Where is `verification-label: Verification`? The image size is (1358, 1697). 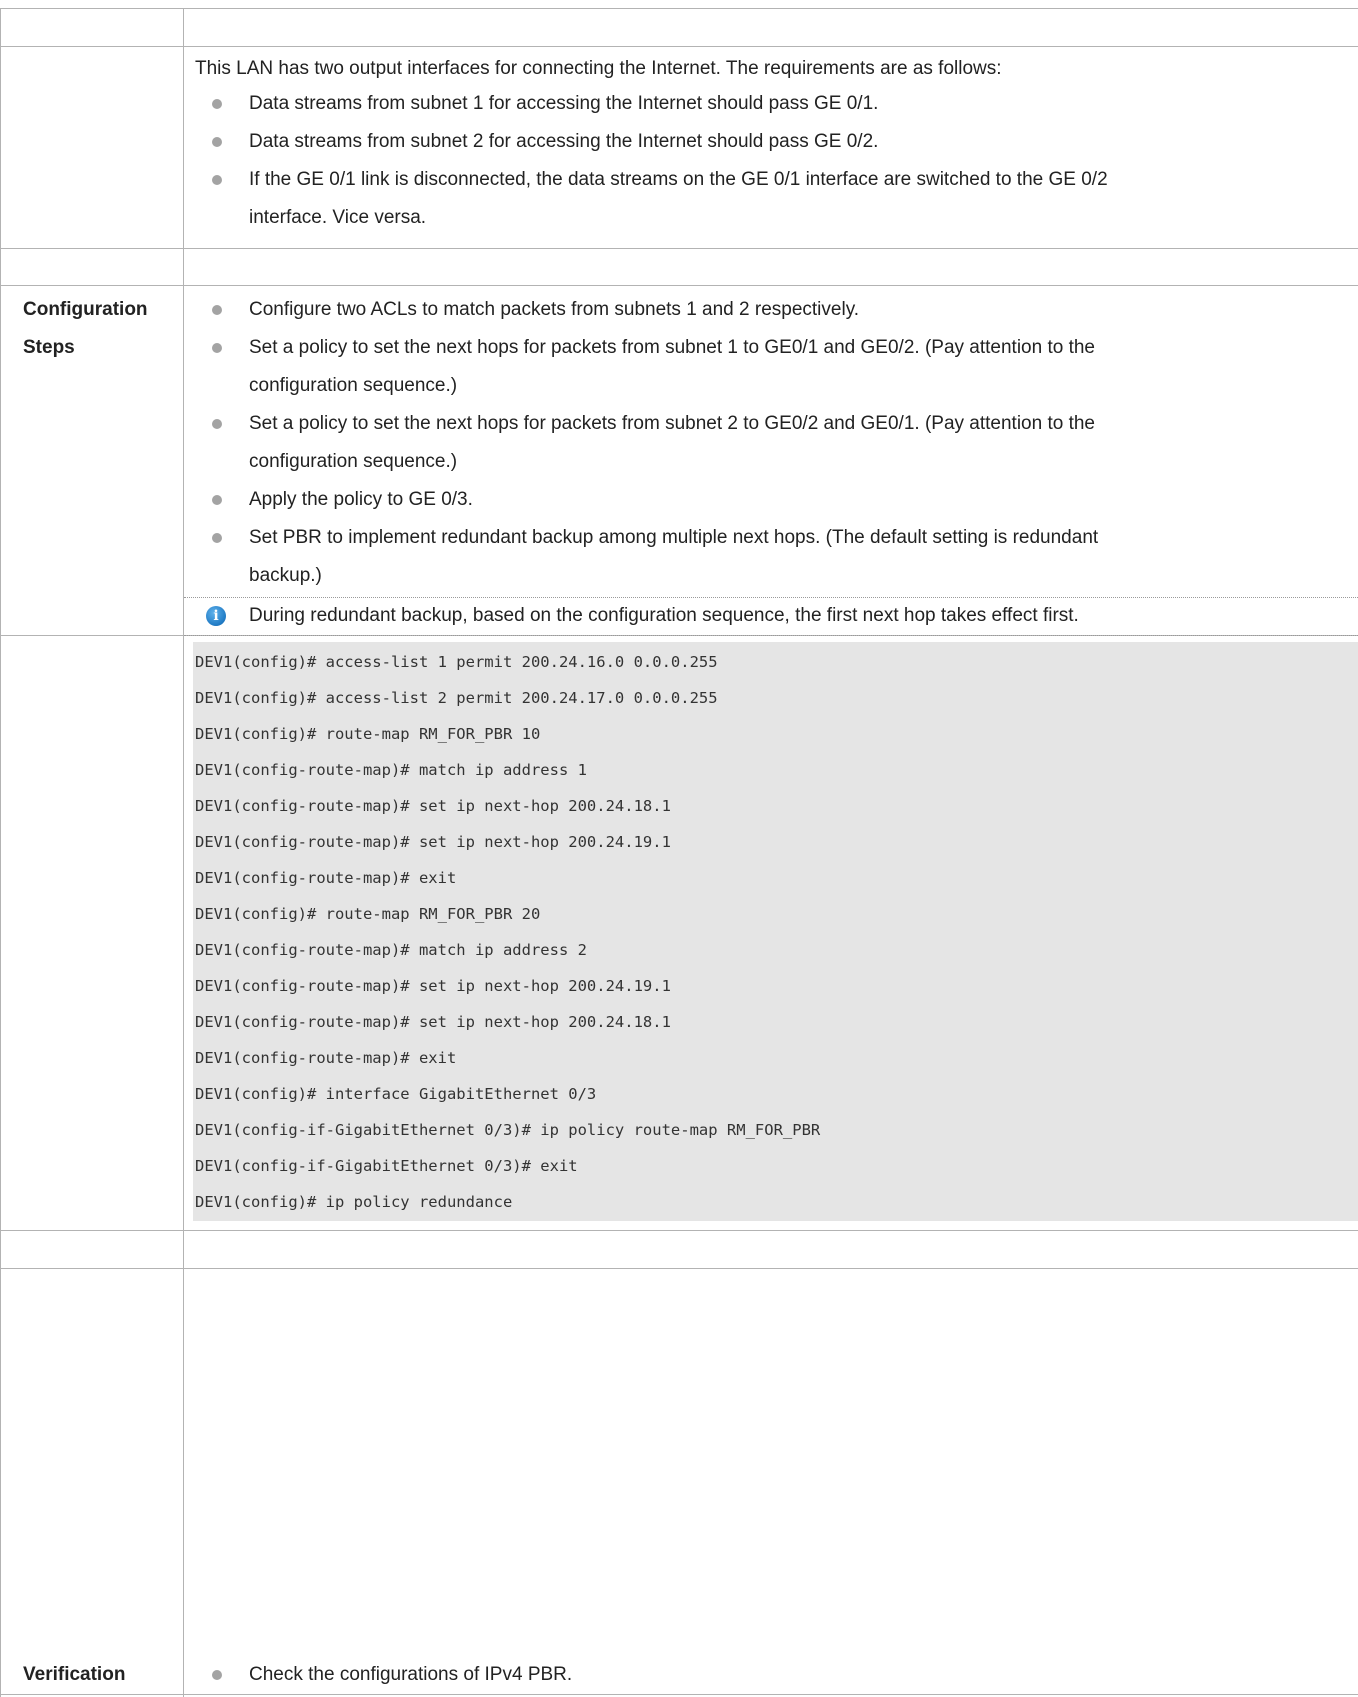
verification-label: Verification is located at coordinates (74, 1674).